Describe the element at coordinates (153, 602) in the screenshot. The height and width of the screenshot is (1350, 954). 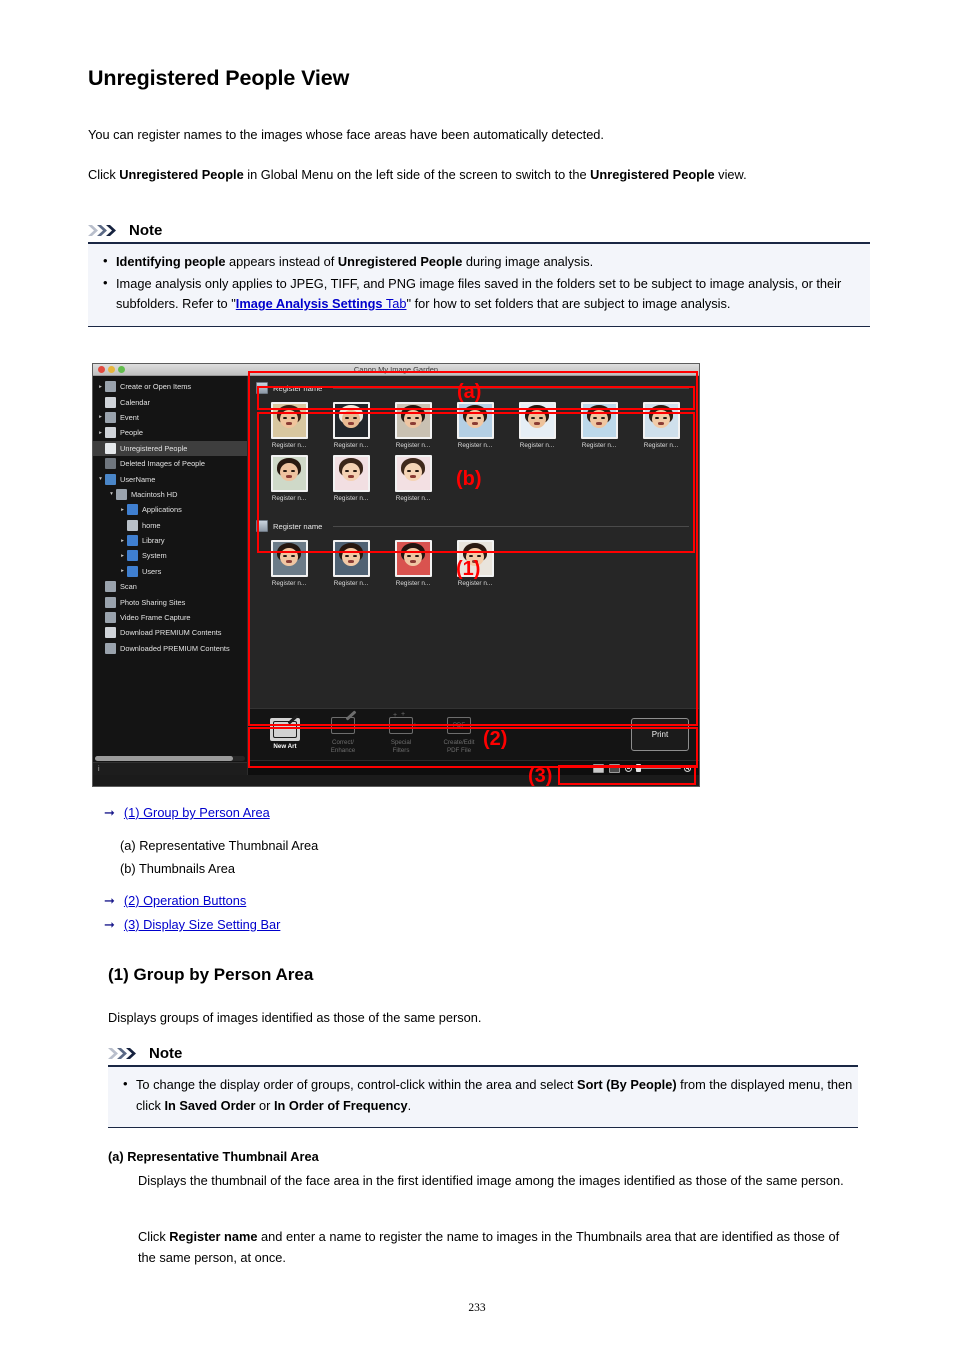
I see `sidebar-item-label: Photo Sharing Sites` at that location.